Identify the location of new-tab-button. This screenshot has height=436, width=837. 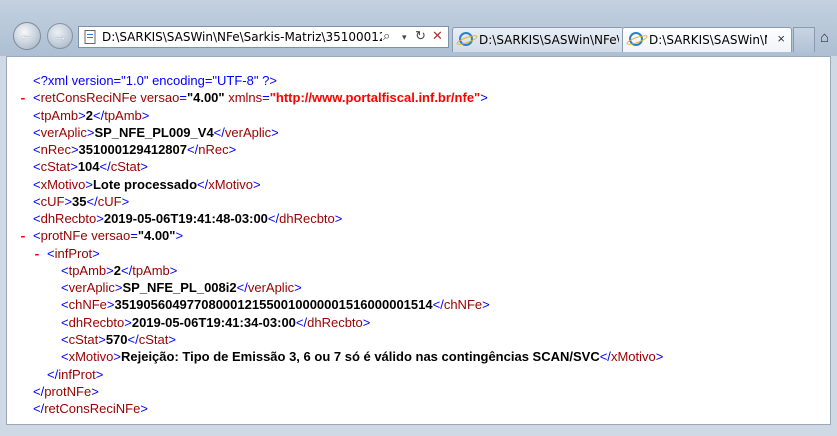
(804, 39).